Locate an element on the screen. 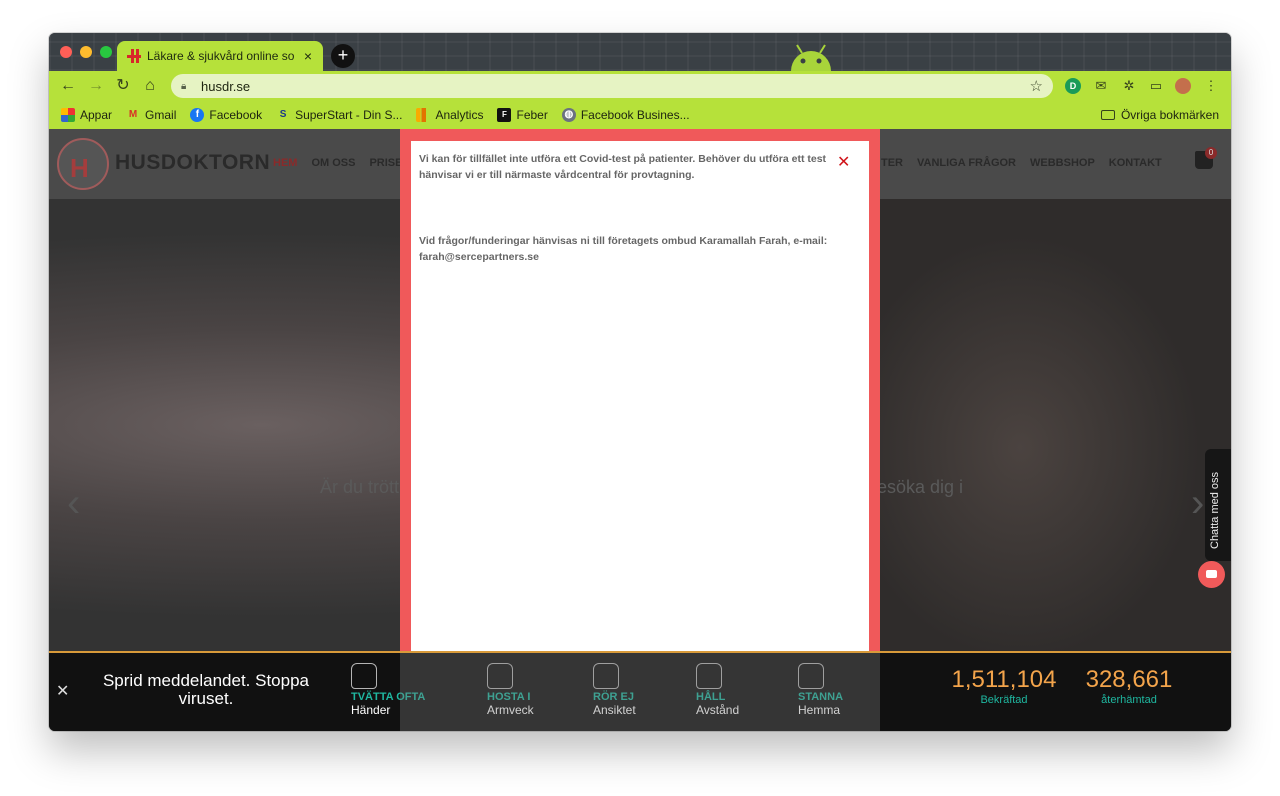 The image size is (1280, 796). bookmark-feber: F Feber is located at coordinates (522, 115).